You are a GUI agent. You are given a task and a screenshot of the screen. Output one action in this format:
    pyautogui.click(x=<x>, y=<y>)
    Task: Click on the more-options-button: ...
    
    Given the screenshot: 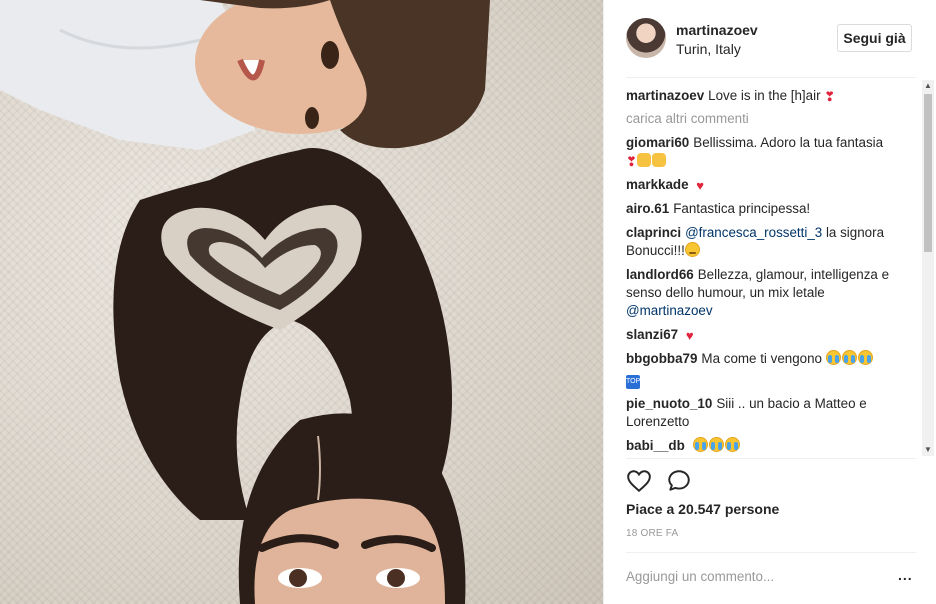 What is the action you would take?
    pyautogui.click(x=905, y=575)
    